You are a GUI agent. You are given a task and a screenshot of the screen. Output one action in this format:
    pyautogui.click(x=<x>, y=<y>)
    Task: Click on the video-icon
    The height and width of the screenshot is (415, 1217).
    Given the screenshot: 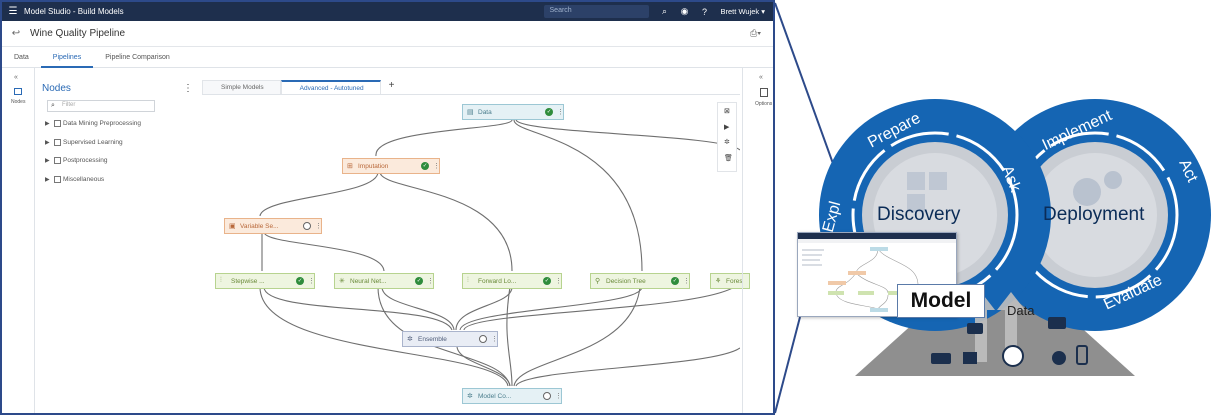 What is the action you would take?
    pyautogui.click(x=1057, y=323)
    